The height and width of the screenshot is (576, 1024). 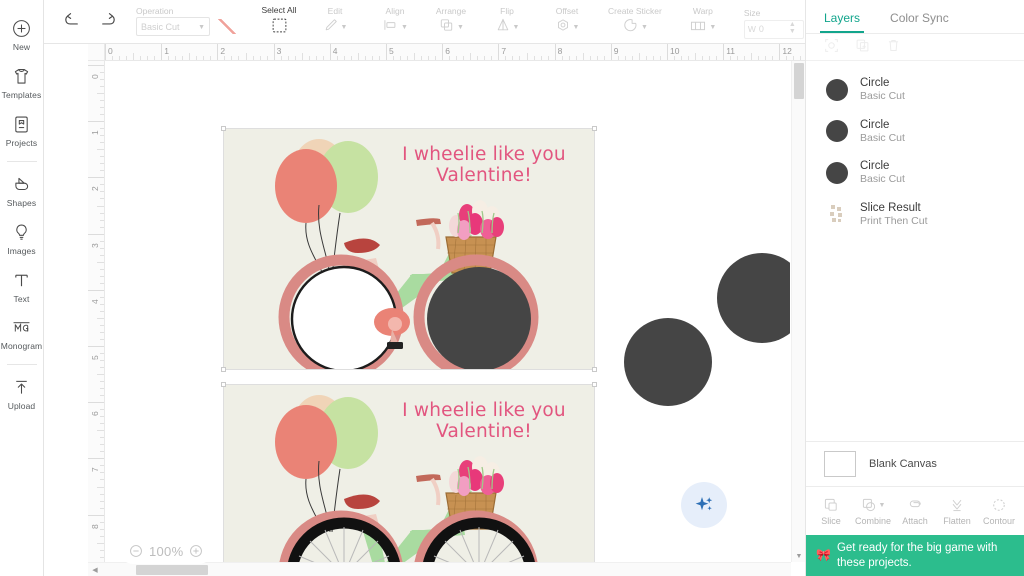 I want to click on tab-color-sync: Color Sync, so click(x=919, y=22).